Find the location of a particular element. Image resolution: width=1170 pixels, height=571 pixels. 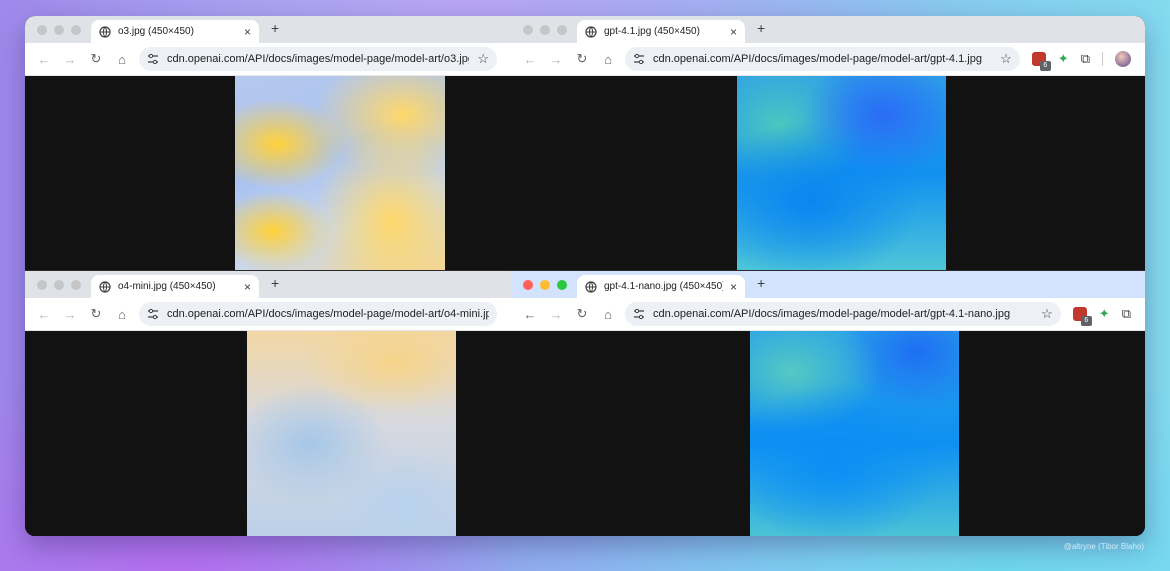

tab-title: gpt-4.1.jpg (450×450) is located at coordinates (652, 31).